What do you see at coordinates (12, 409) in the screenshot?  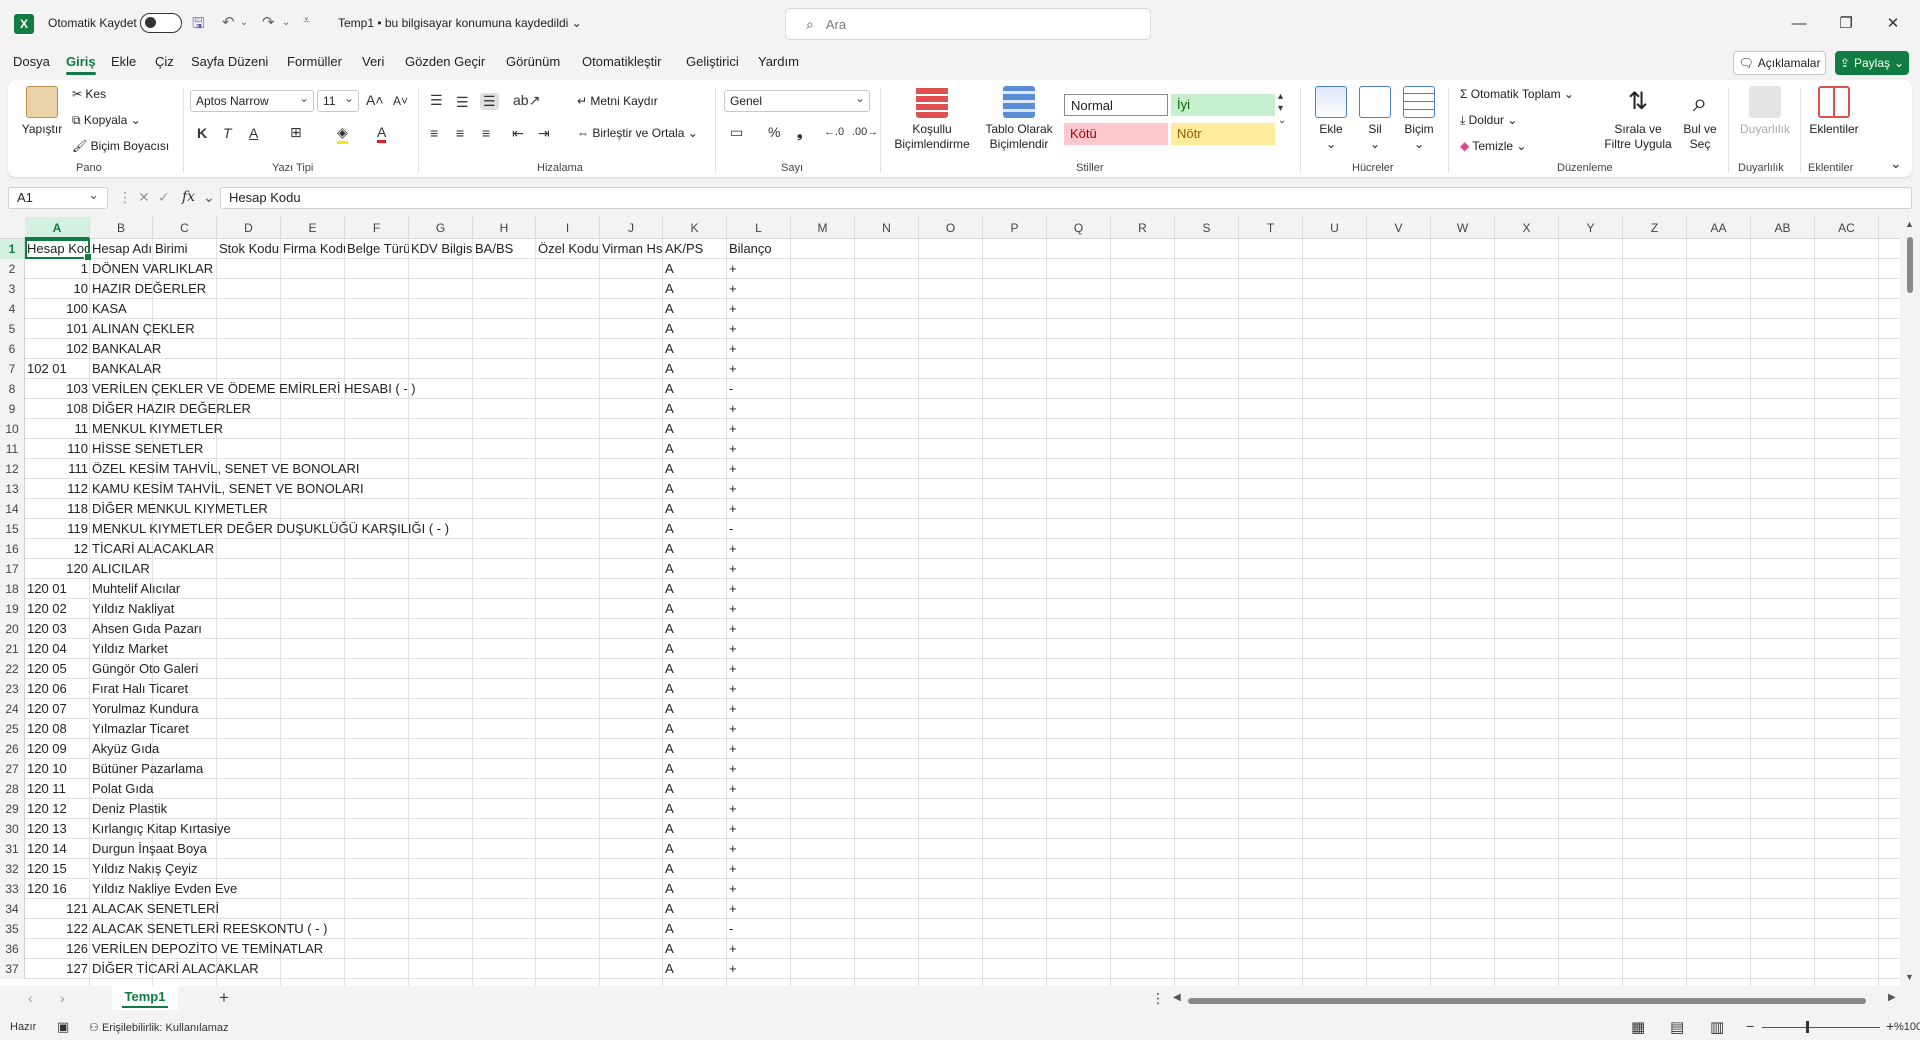 I see `row-header: 9` at bounding box center [12, 409].